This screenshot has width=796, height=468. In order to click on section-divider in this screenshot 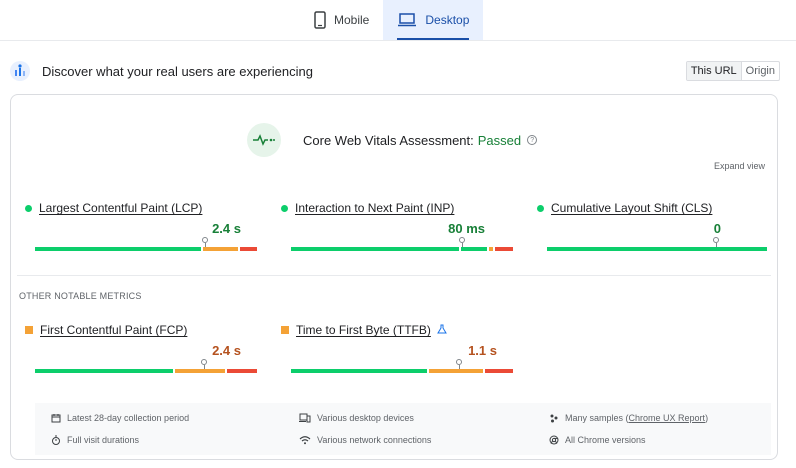, I will do `click(394, 275)`.